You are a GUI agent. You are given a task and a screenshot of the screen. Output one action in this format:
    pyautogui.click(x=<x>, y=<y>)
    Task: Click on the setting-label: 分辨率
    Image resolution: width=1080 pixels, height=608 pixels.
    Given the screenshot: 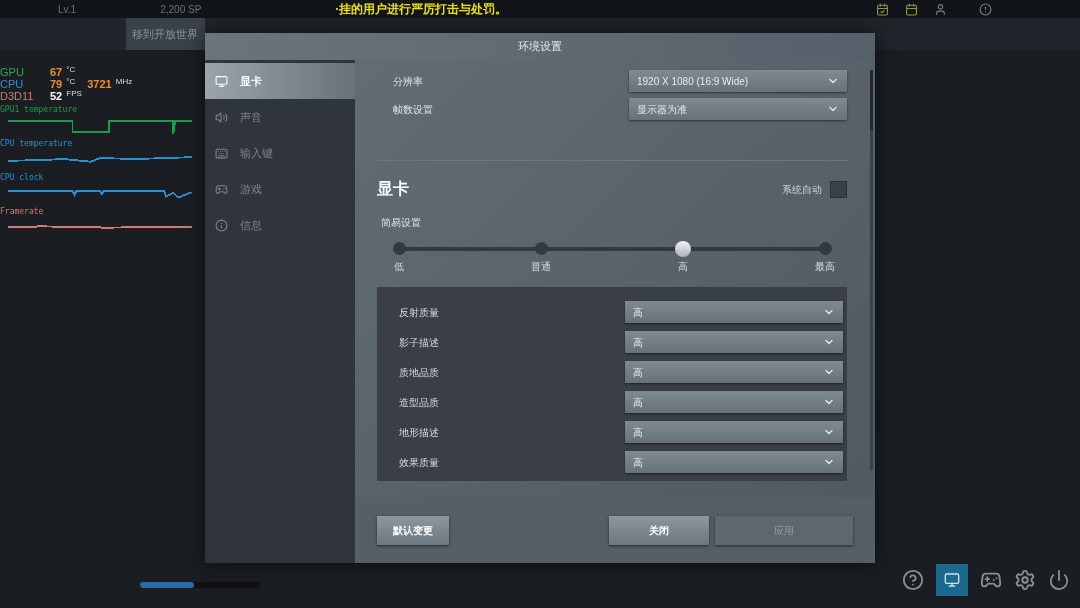 What is the action you would take?
    pyautogui.click(x=408, y=81)
    